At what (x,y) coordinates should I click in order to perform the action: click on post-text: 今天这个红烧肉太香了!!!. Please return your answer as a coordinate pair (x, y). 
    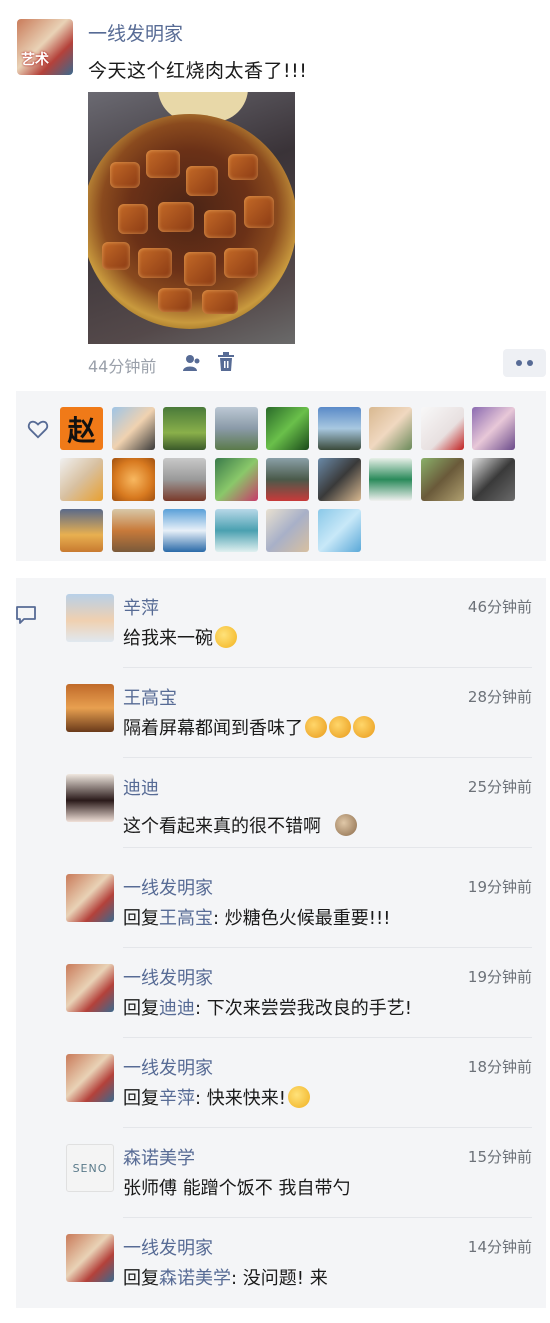
    Looking at the image, I should click on (198, 71).